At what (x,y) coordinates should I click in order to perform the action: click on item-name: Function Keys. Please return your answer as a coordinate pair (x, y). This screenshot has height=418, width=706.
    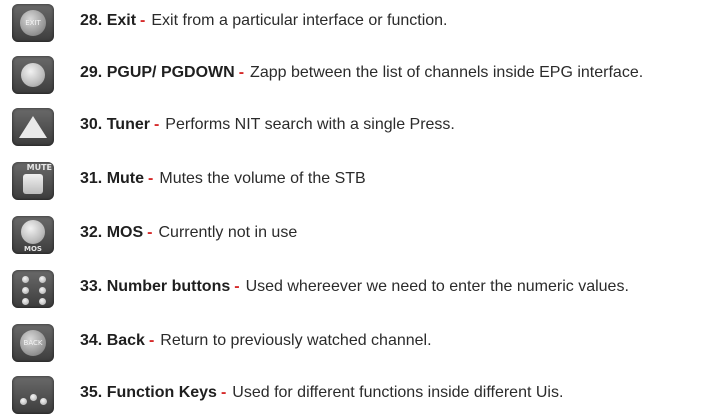
    Looking at the image, I should click on (161, 392).